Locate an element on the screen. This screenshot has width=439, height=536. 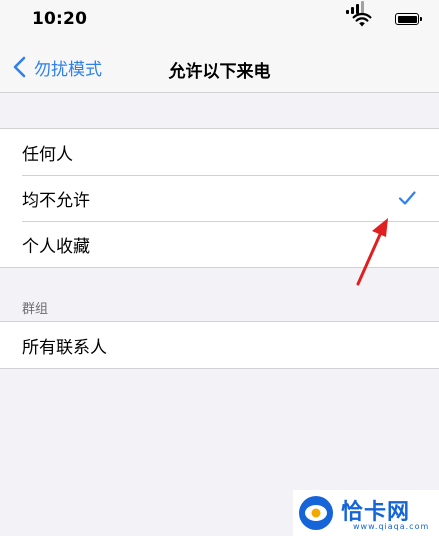
wifi-icon is located at coordinates (362, 19).